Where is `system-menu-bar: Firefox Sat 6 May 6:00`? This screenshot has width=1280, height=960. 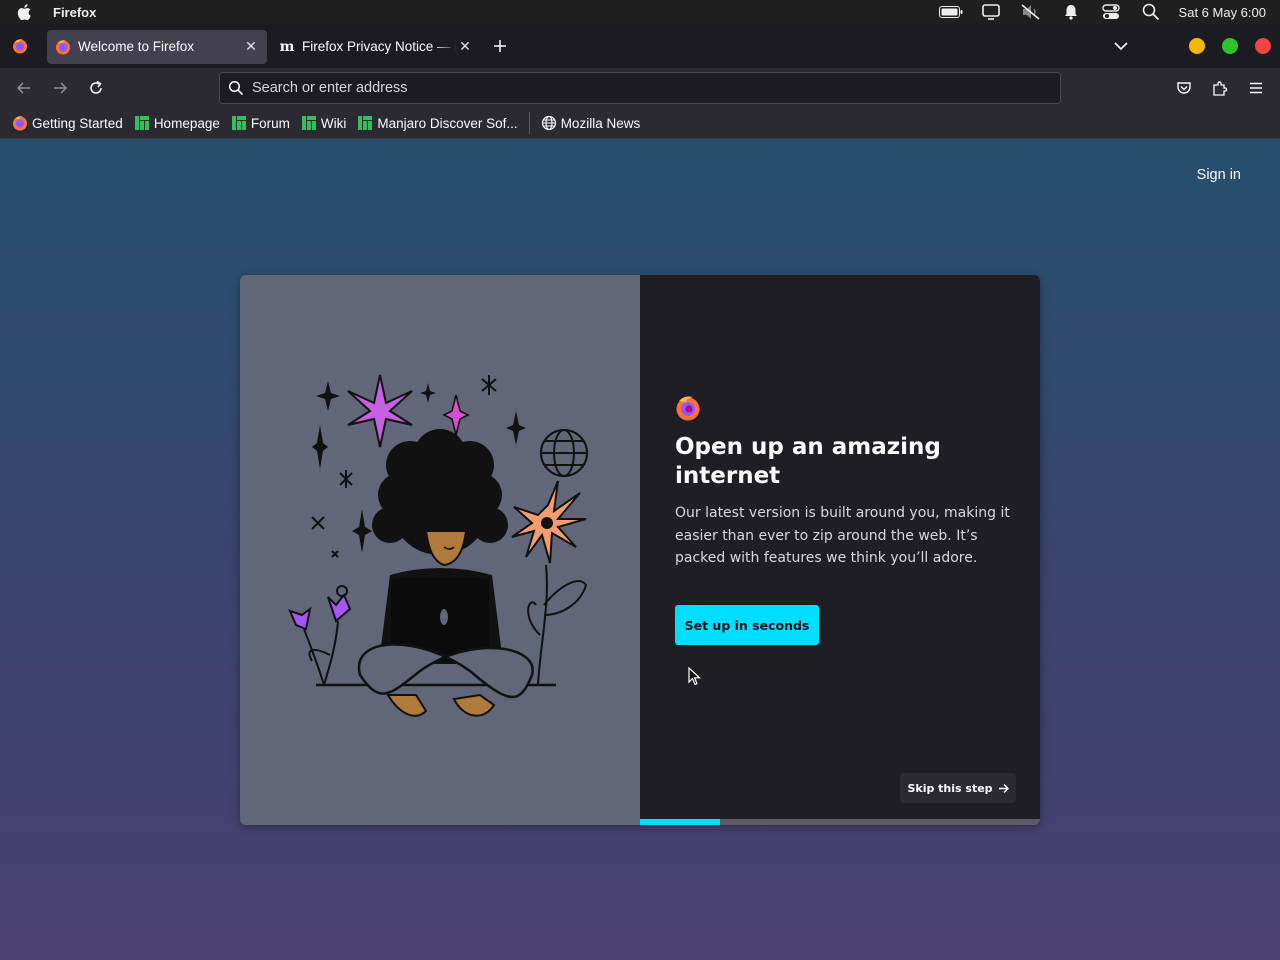 system-menu-bar: Firefox Sat 6 May 6:00 is located at coordinates (640, 12).